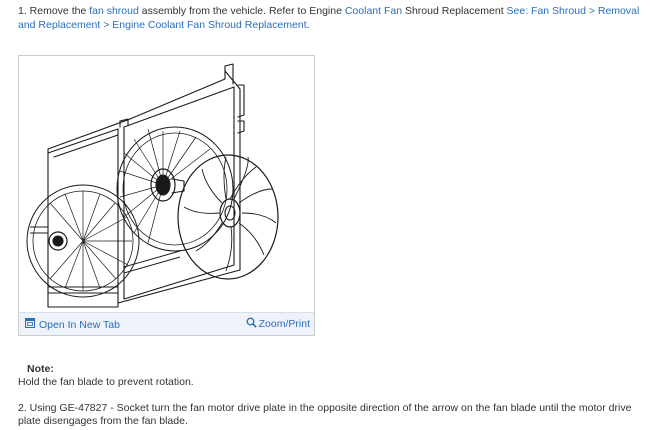  What do you see at coordinates (40, 369) in the screenshot?
I see `note-title: Note:` at bounding box center [40, 369].